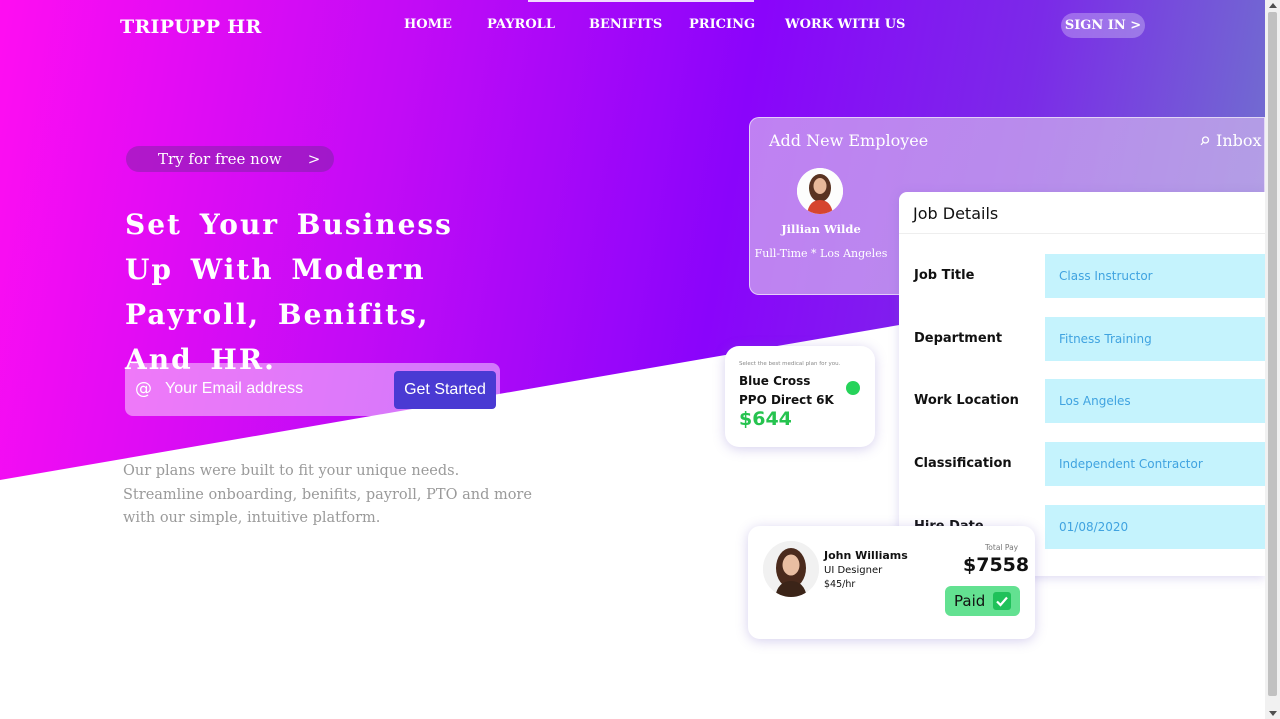 The image size is (1280, 719). What do you see at coordinates (1273, 713) in the screenshot?
I see `scroll-down-arrow-icon` at bounding box center [1273, 713].